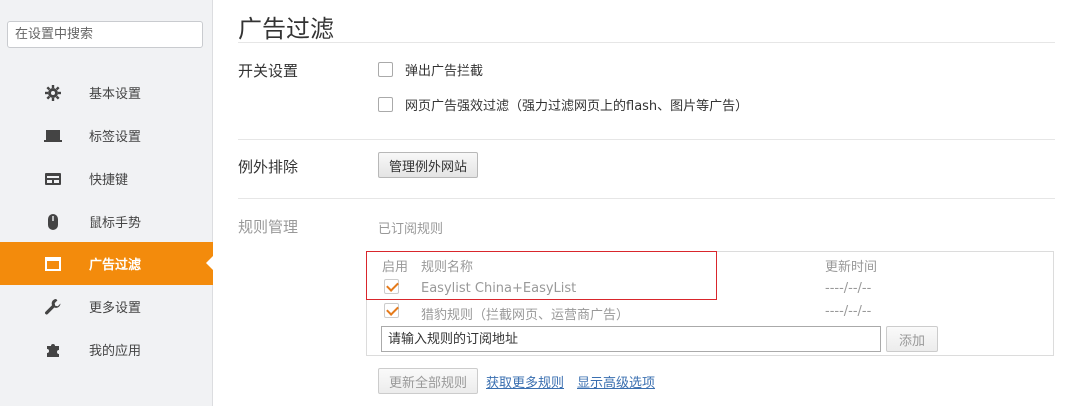  What do you see at coordinates (109, 180) in the screenshot?
I see `sidebar-item-label: 快捷键` at bounding box center [109, 180].